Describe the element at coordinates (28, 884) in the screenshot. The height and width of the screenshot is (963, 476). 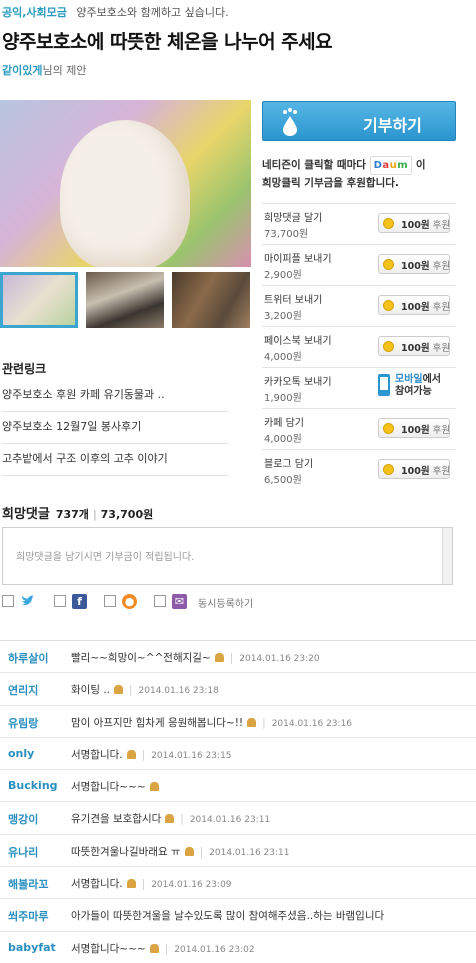
I see `comment-nick: 해볼라꼬` at that location.